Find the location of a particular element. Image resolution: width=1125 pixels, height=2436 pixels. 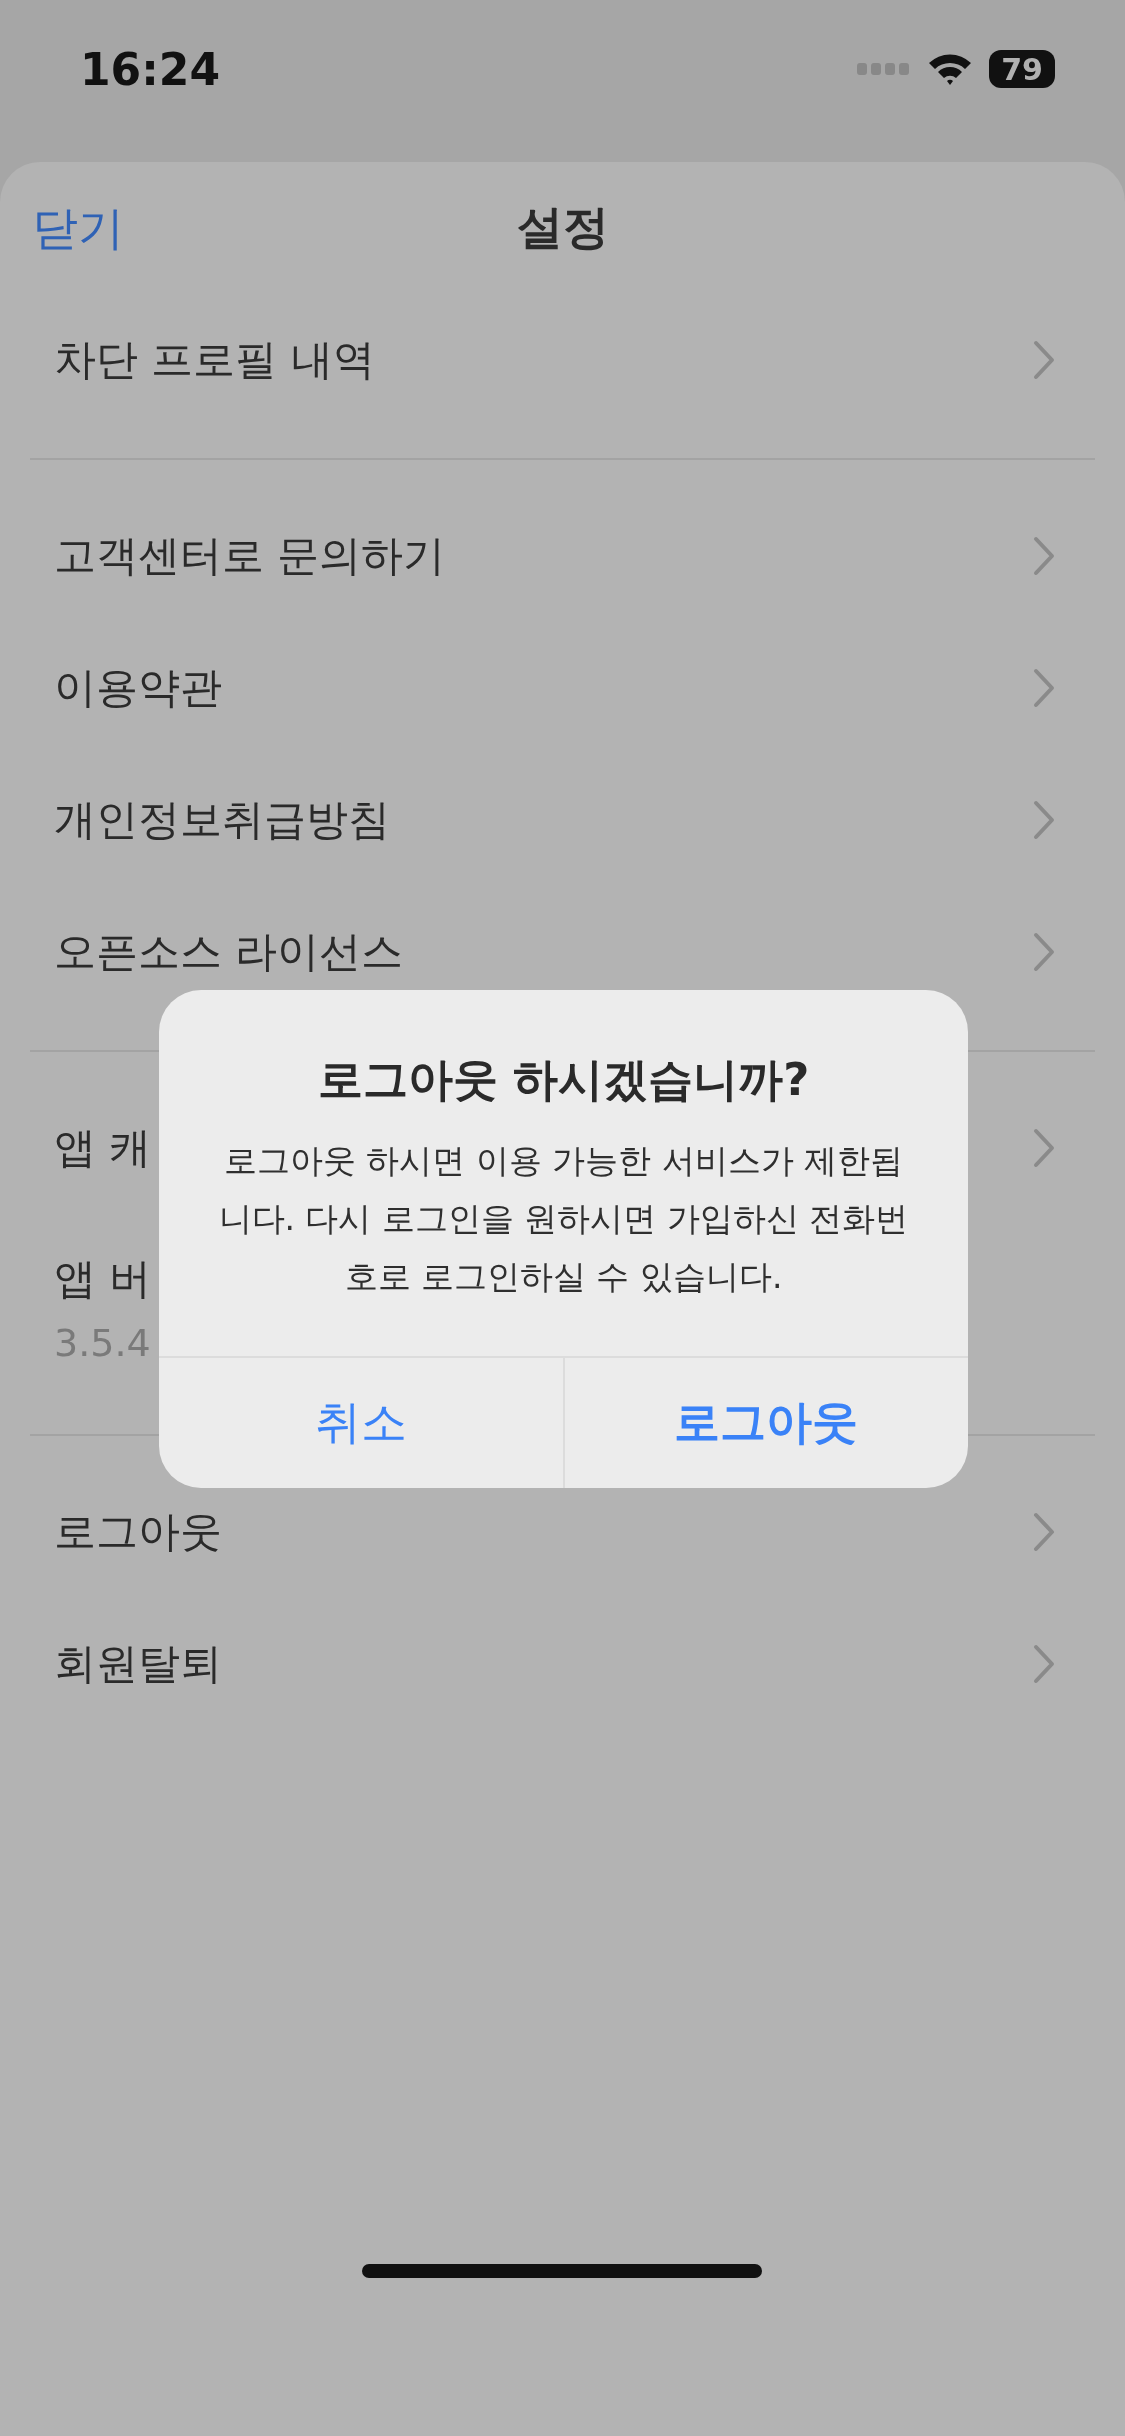

row-label: 고객센터로 문의하기 is located at coordinates (250, 556).